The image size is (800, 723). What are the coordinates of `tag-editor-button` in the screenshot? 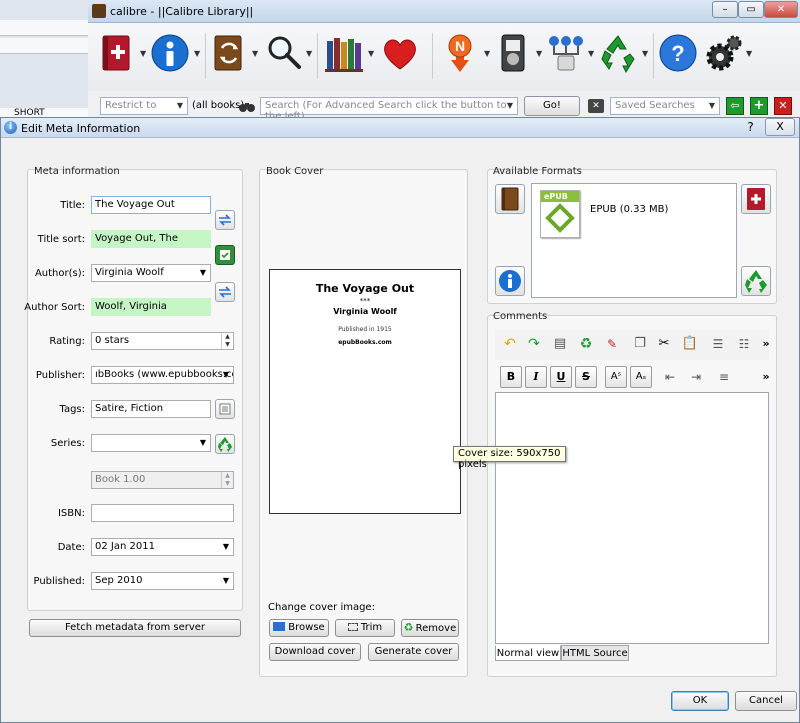 It's located at (225, 409).